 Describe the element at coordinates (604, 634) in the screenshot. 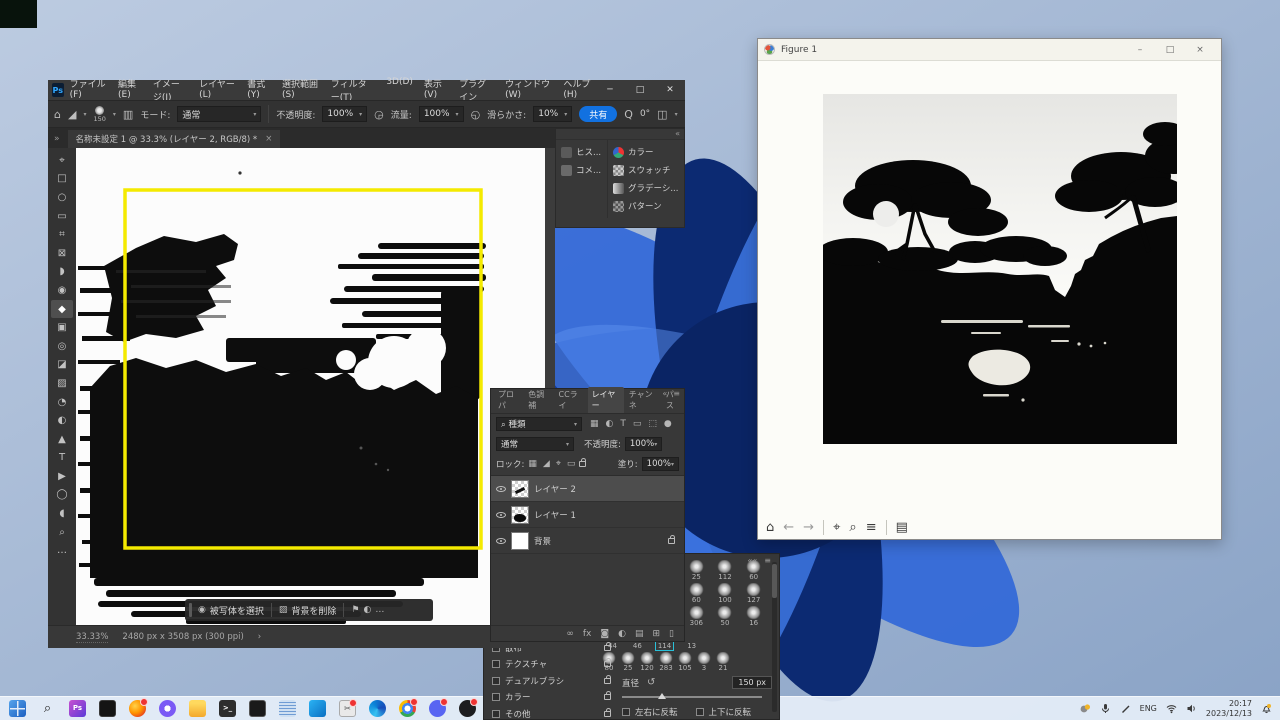

I see `layer-mask-icon: ◙` at that location.